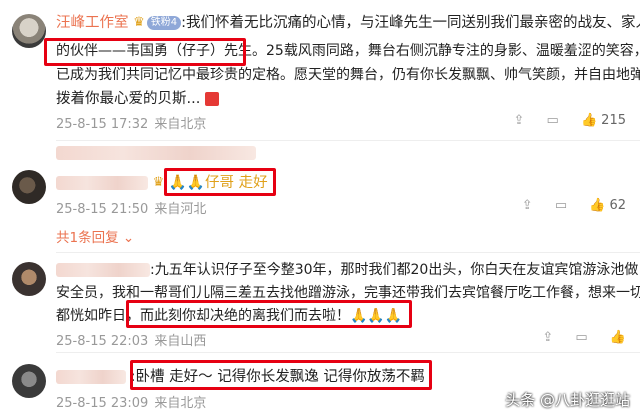 The height and width of the screenshot is (416, 640). What do you see at coordinates (211, 99) in the screenshot?
I see `gift-icon` at bounding box center [211, 99].